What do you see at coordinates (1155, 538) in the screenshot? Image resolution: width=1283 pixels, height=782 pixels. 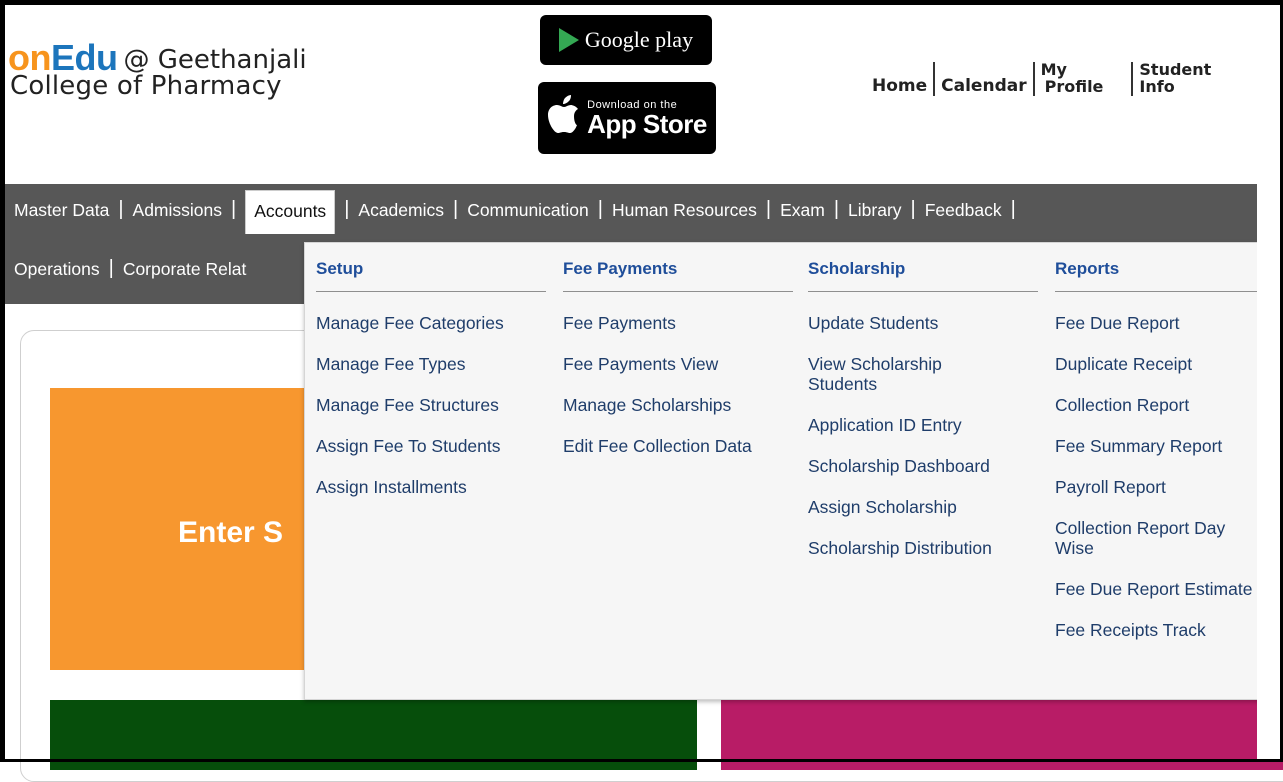 I see `menu-collection-report-day-wise: Collection Report Day Wise` at bounding box center [1155, 538].